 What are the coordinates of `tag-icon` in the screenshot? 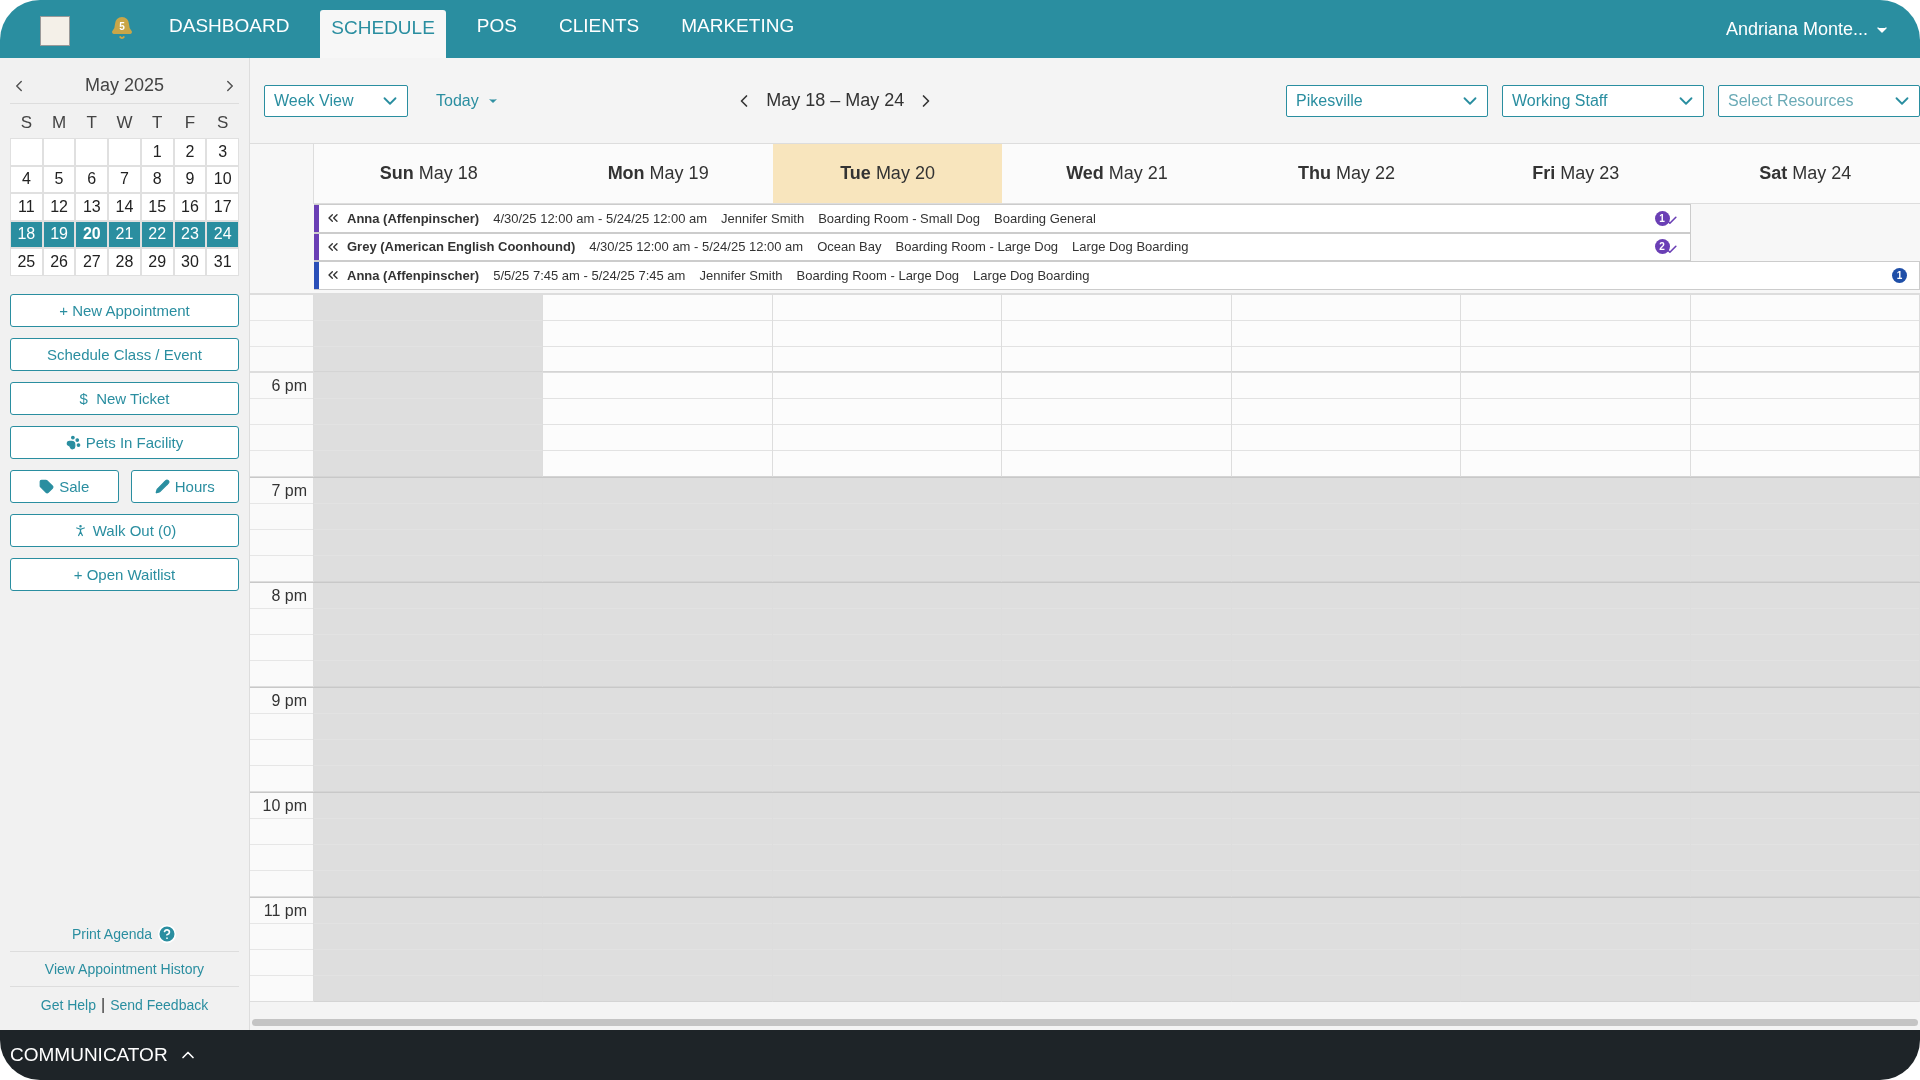 It's located at (47, 486).